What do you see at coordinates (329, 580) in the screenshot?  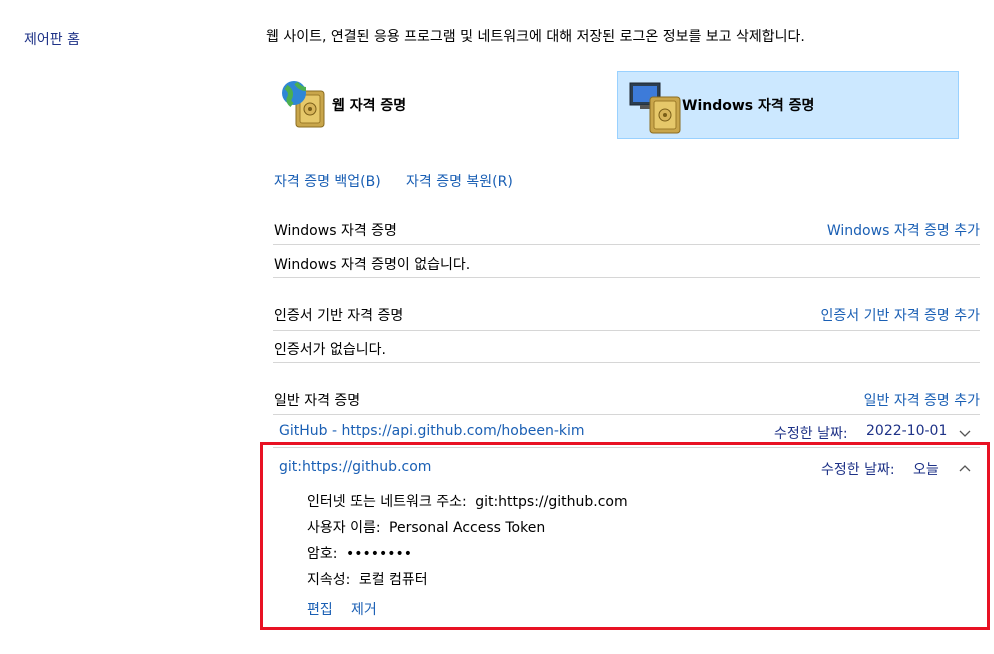 I see `persistence-label: 지속성:` at bounding box center [329, 580].